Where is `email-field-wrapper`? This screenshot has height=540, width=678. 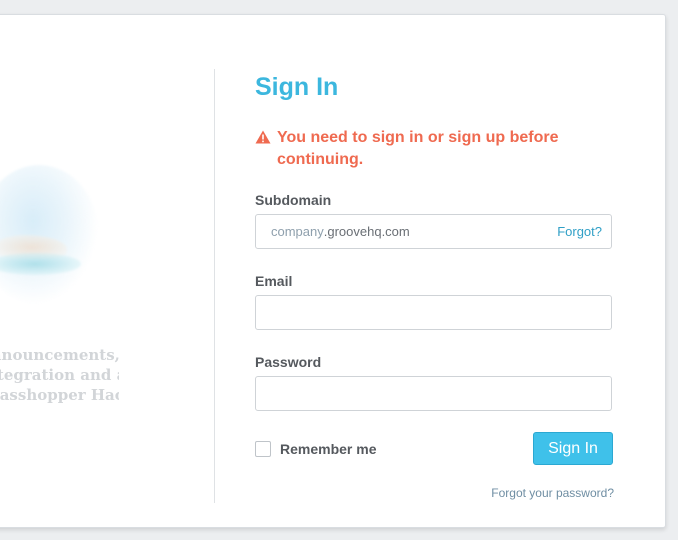 email-field-wrapper is located at coordinates (433, 312).